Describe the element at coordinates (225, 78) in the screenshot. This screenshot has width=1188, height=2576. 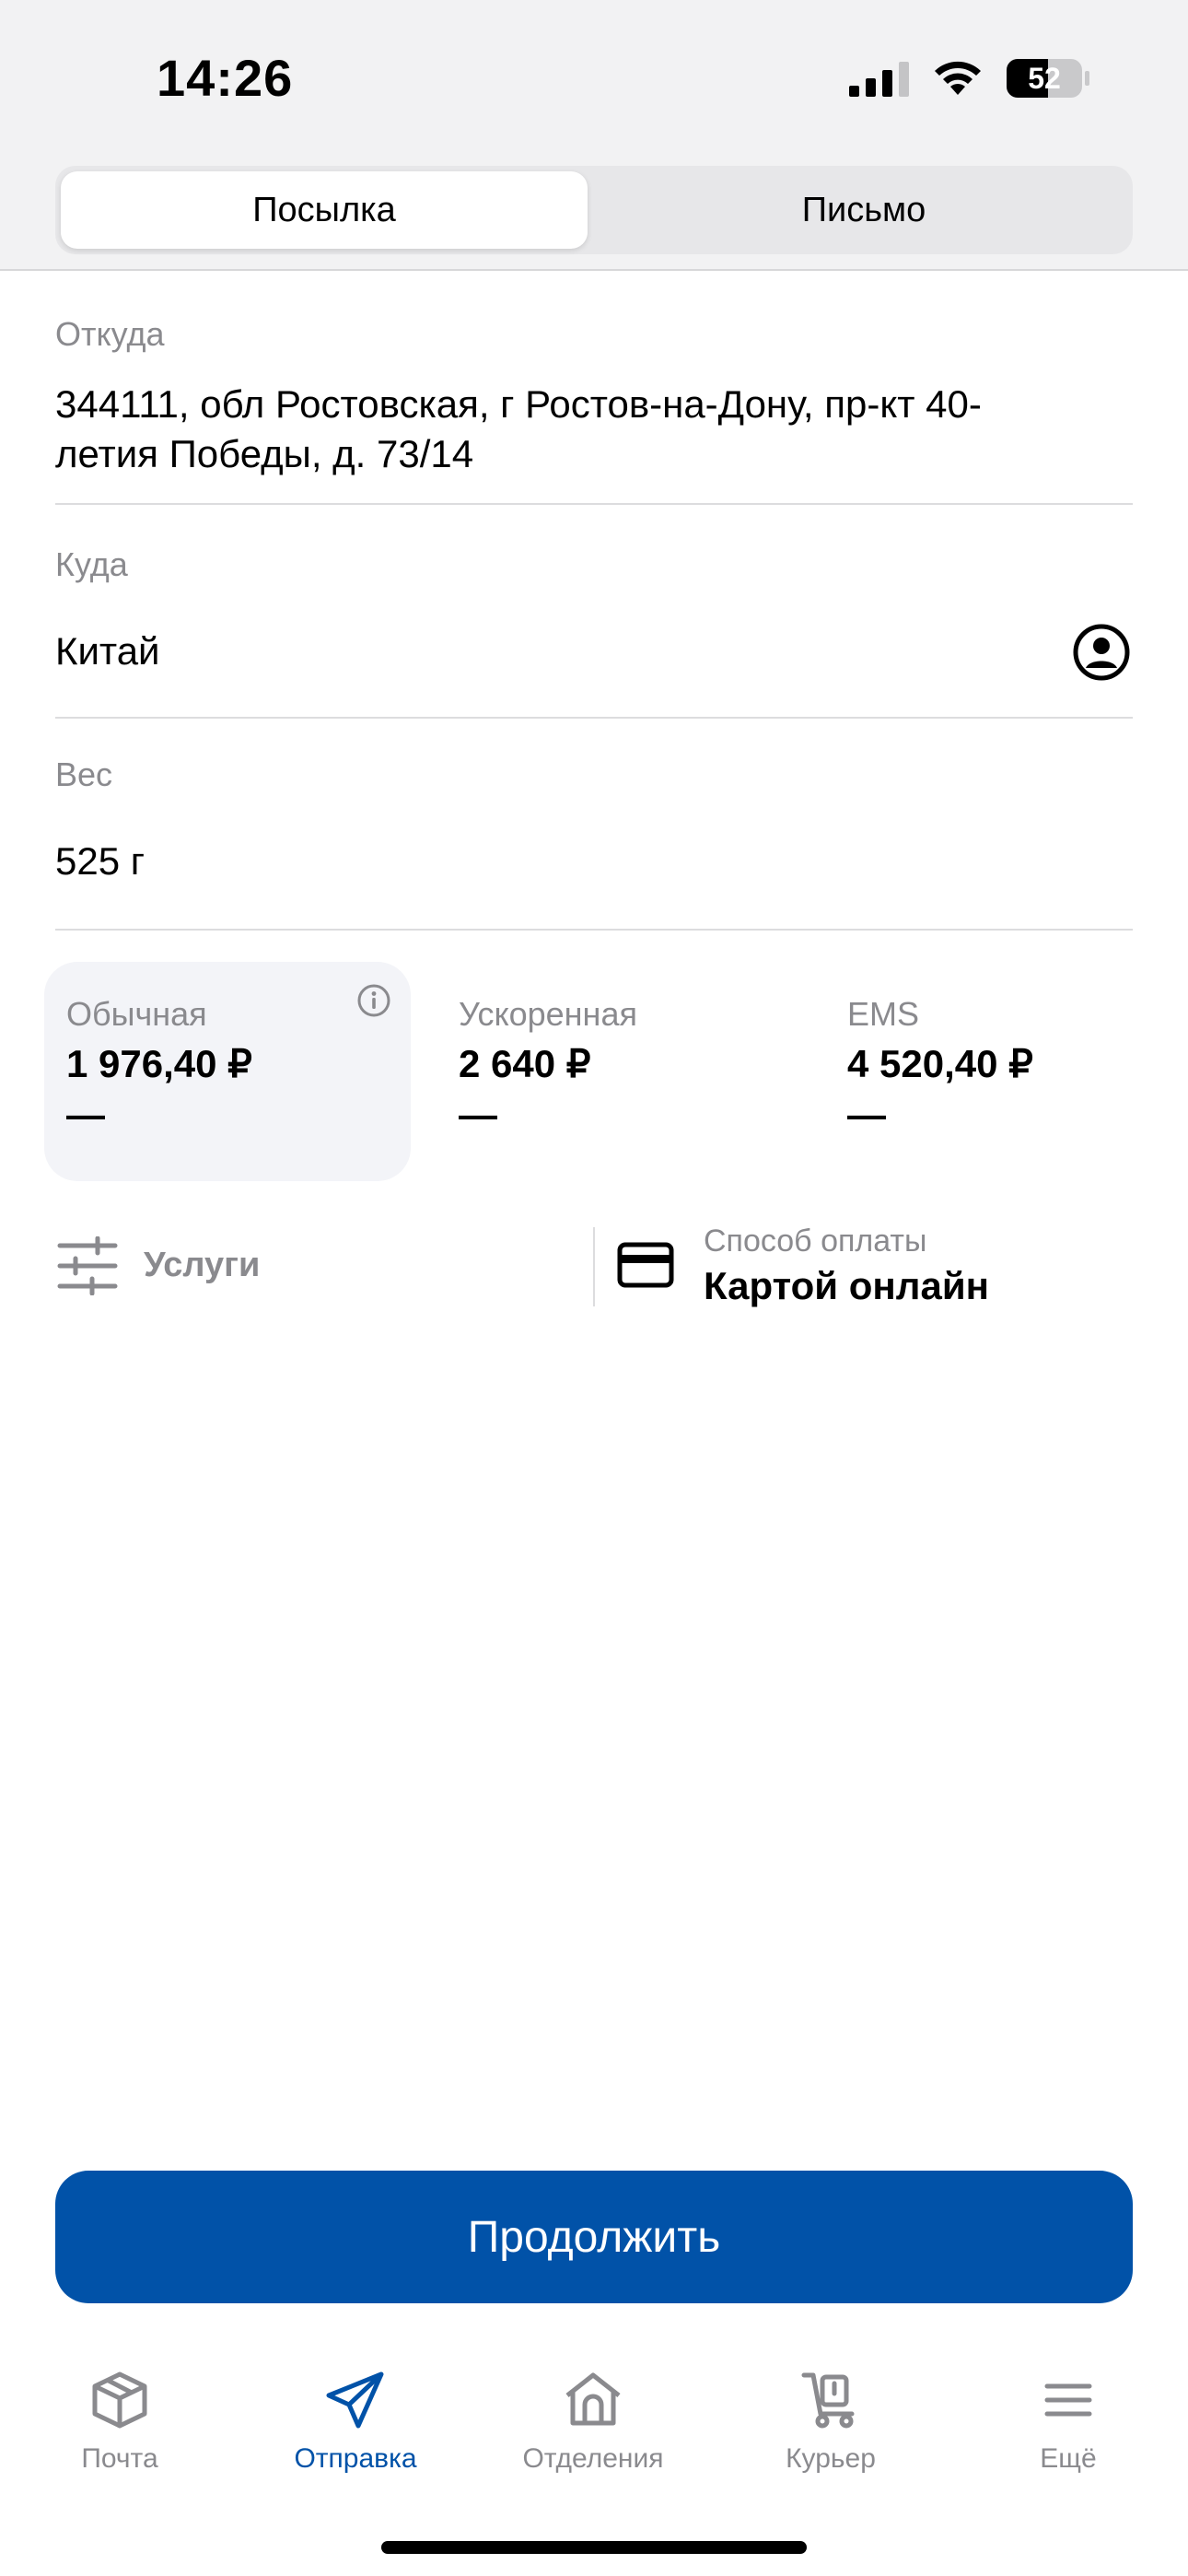
I see `status-time: 14:26` at that location.